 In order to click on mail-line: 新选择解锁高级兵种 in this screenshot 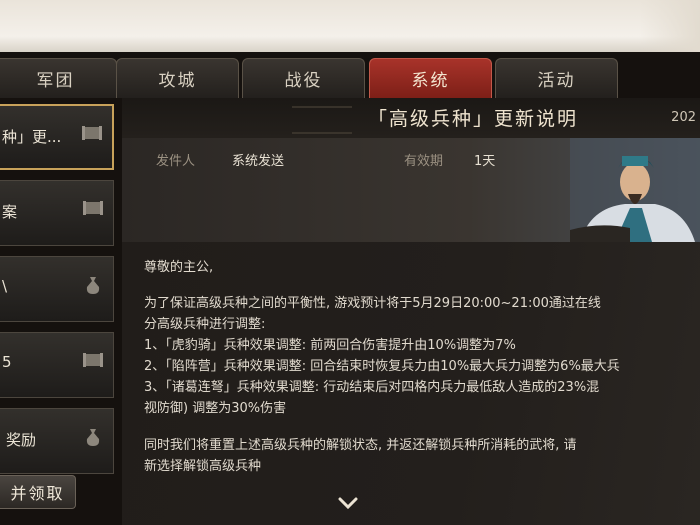, I will do `click(203, 466)`.